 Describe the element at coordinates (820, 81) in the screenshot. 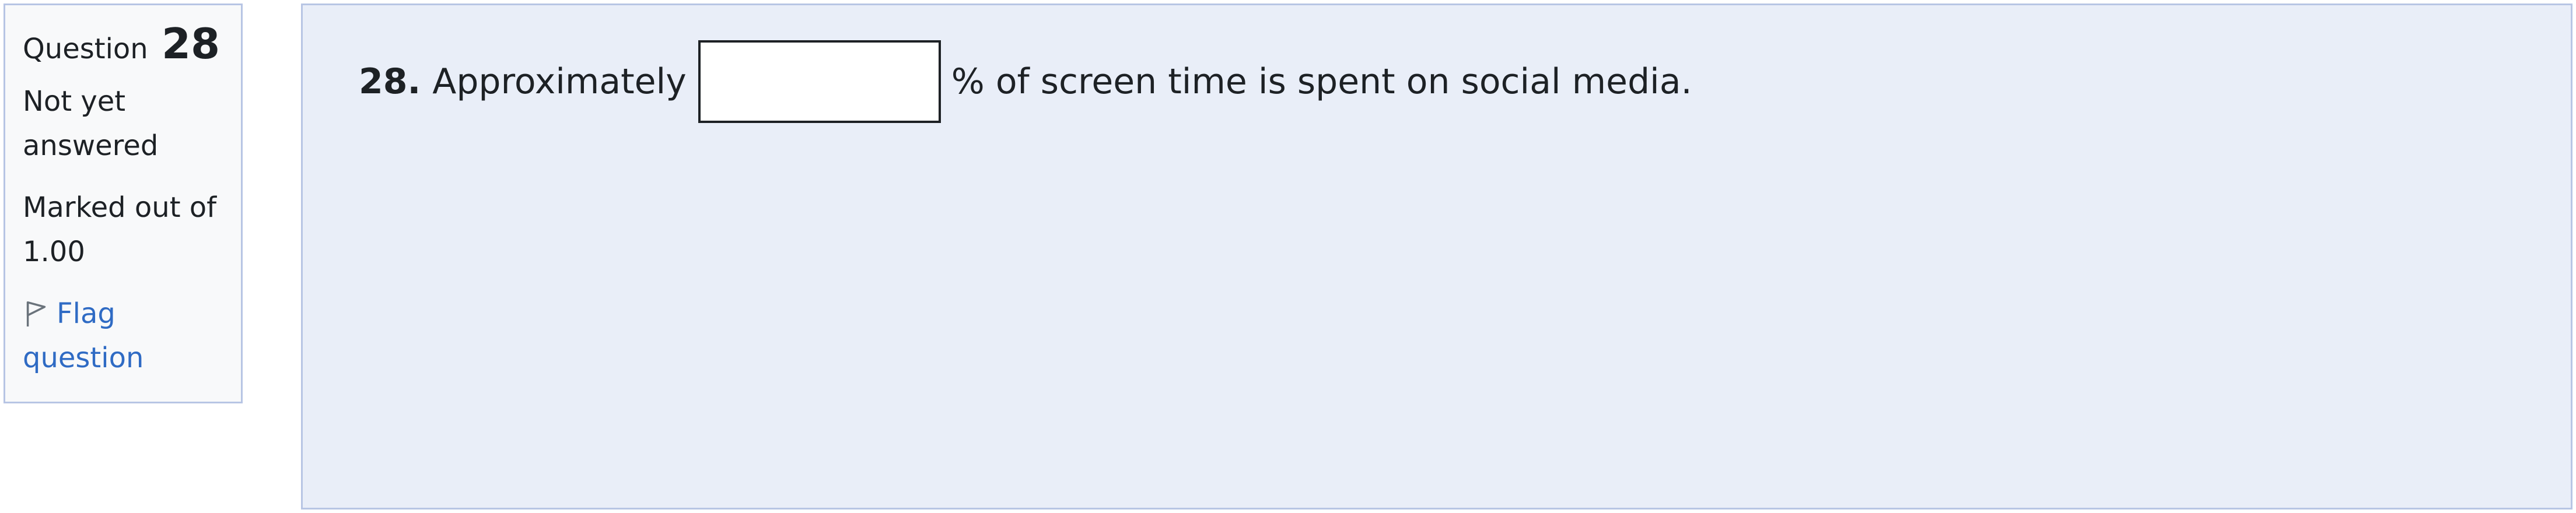

I see `answer-input` at that location.